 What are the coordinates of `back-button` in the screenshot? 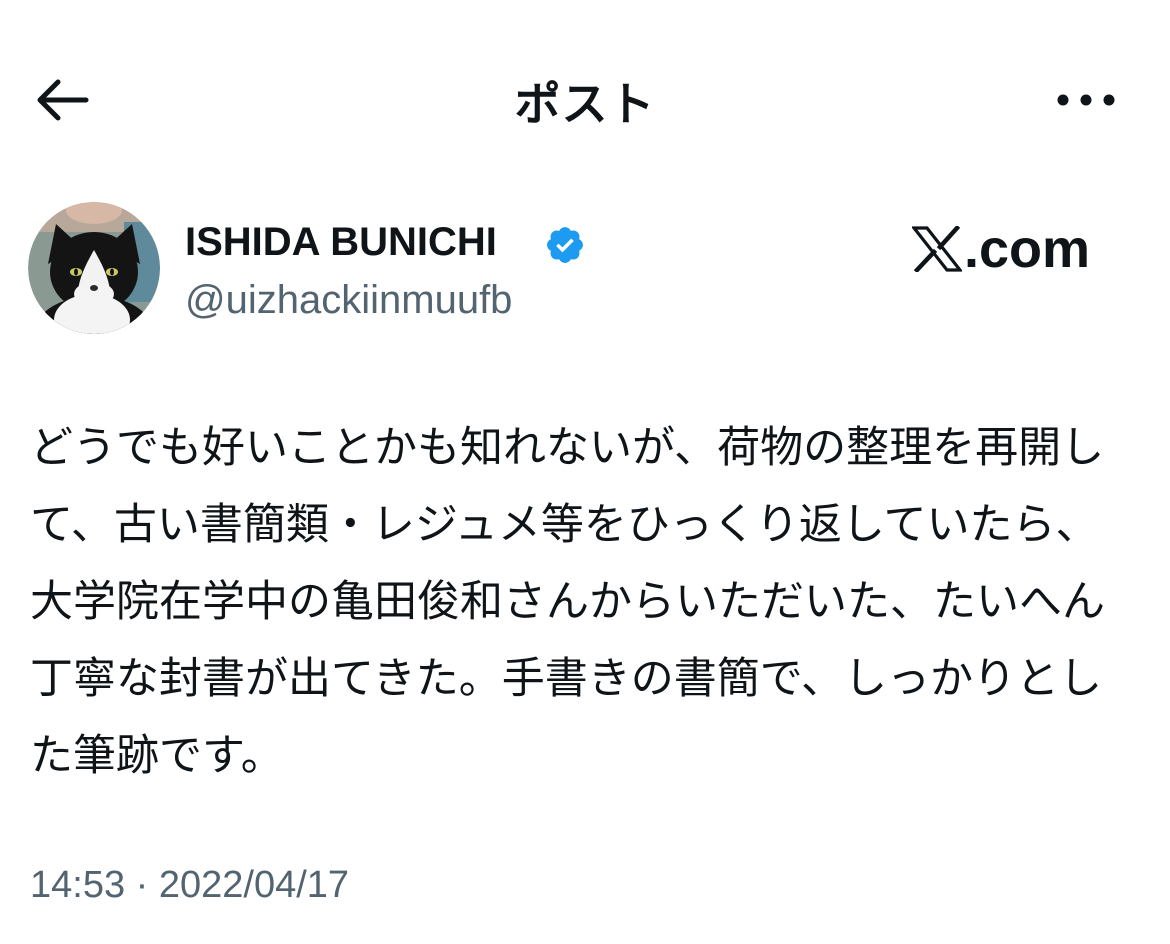 It's located at (62, 100).